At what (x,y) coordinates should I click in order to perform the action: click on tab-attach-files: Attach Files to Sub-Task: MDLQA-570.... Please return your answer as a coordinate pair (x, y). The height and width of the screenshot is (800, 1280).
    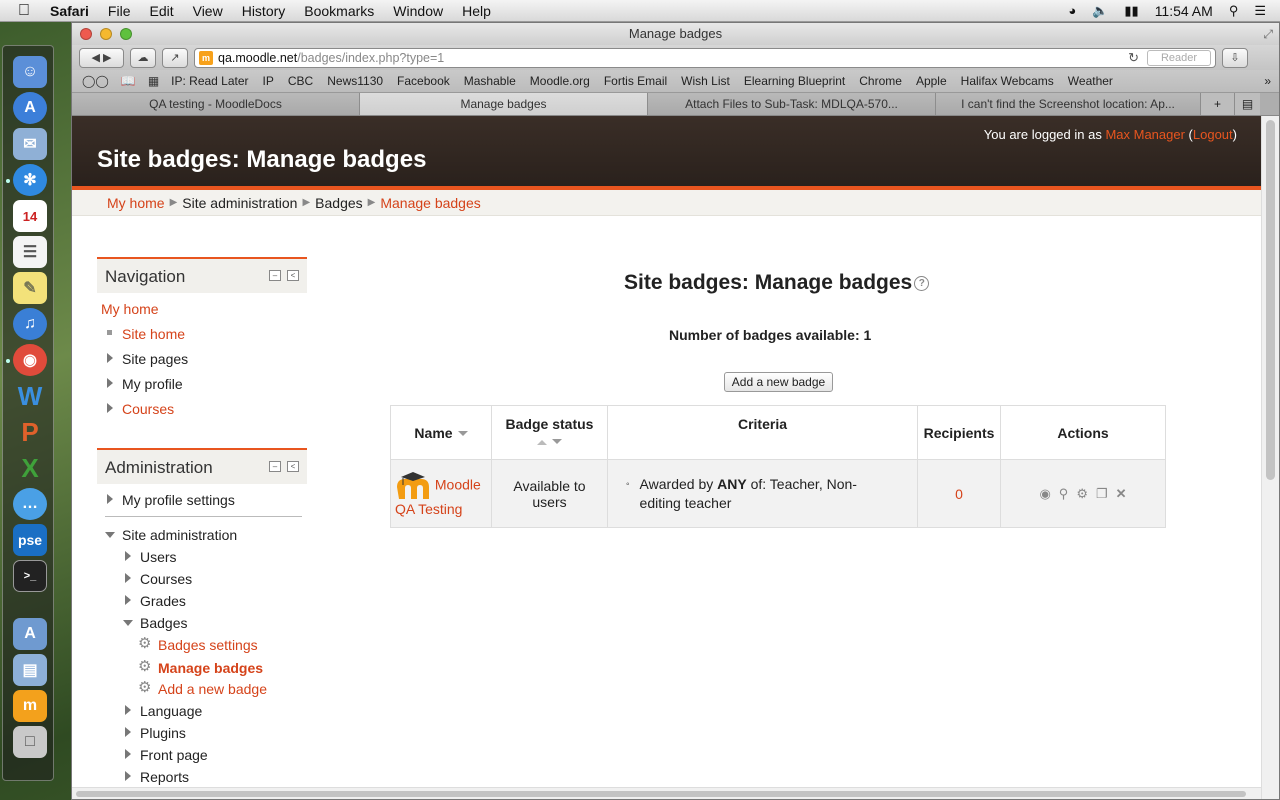
    Looking at the image, I should click on (792, 104).